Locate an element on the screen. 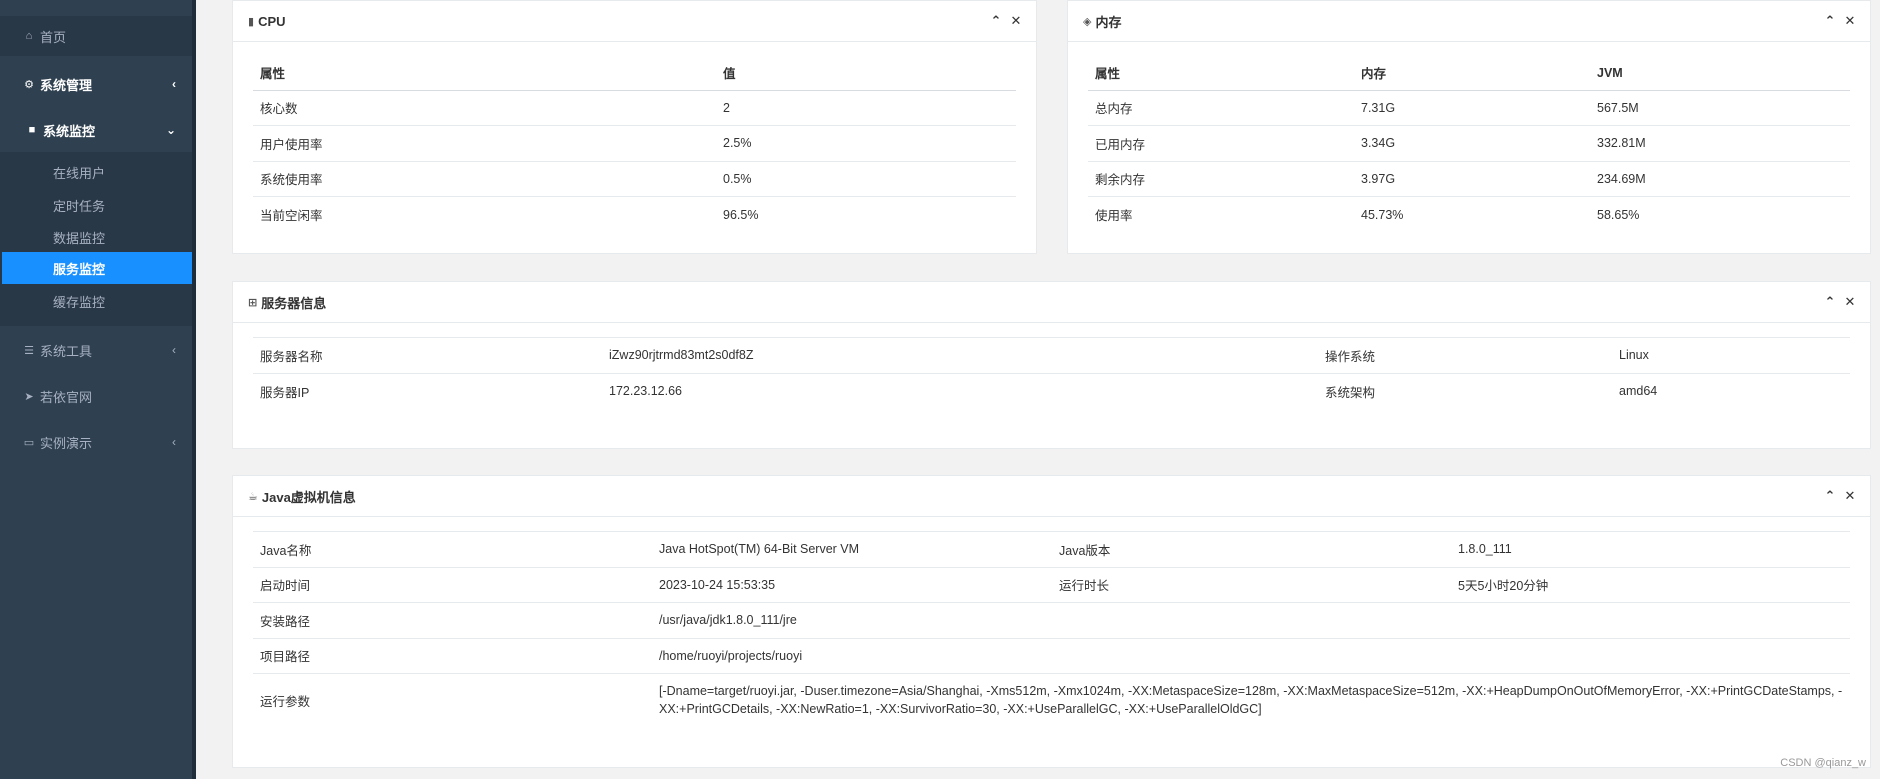 The height and width of the screenshot is (779, 1880). table-row: 用户使用率 2.5% is located at coordinates (634, 143).